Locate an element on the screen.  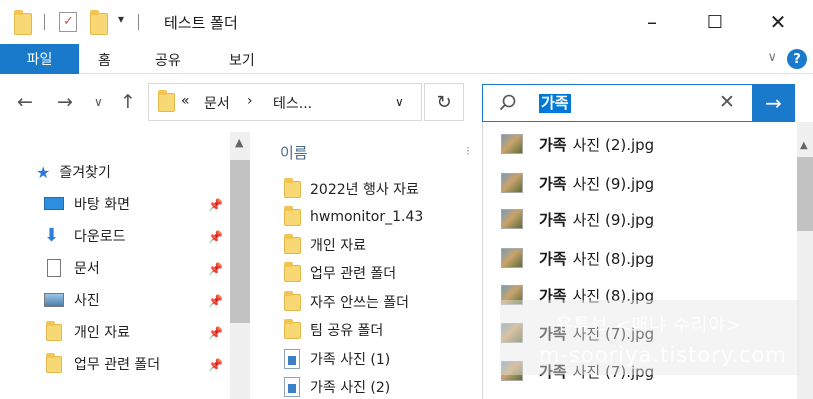
forward-button: → is located at coordinates (65, 102).